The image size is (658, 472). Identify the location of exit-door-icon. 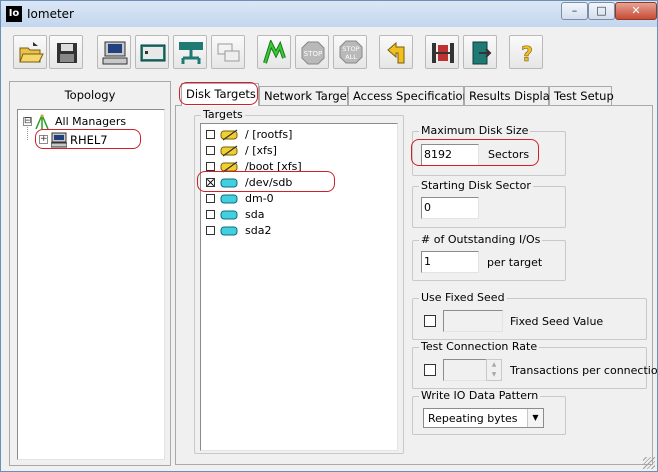
(482, 53).